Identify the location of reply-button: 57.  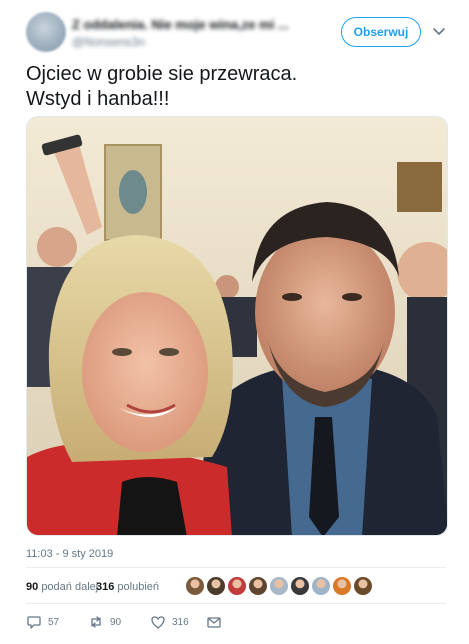
(42, 622).